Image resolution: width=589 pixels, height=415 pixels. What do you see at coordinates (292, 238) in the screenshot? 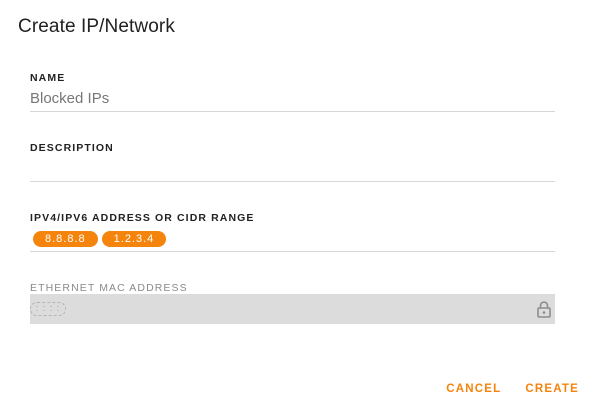
I see `address-input: 8.8.8.8 1.2.3.4` at bounding box center [292, 238].